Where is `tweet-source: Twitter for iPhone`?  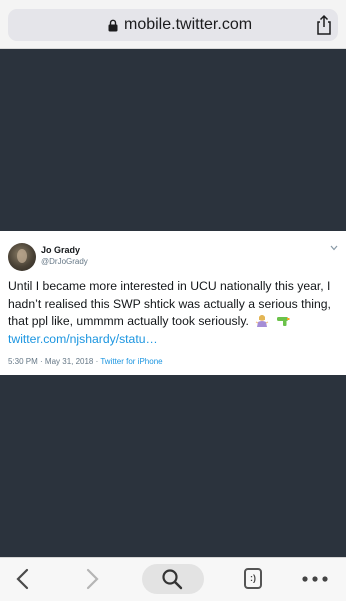 tweet-source: Twitter for iPhone is located at coordinates (131, 361).